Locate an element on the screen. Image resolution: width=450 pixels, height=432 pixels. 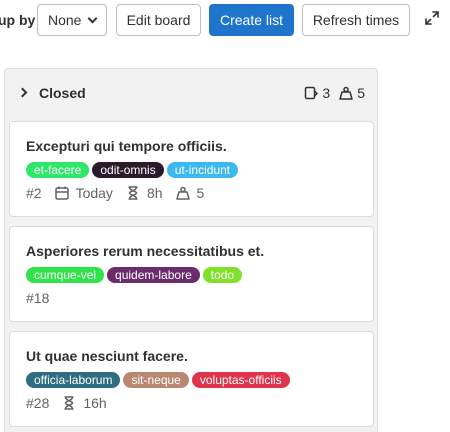
issue-label: cumque-vel is located at coordinates (65, 275).